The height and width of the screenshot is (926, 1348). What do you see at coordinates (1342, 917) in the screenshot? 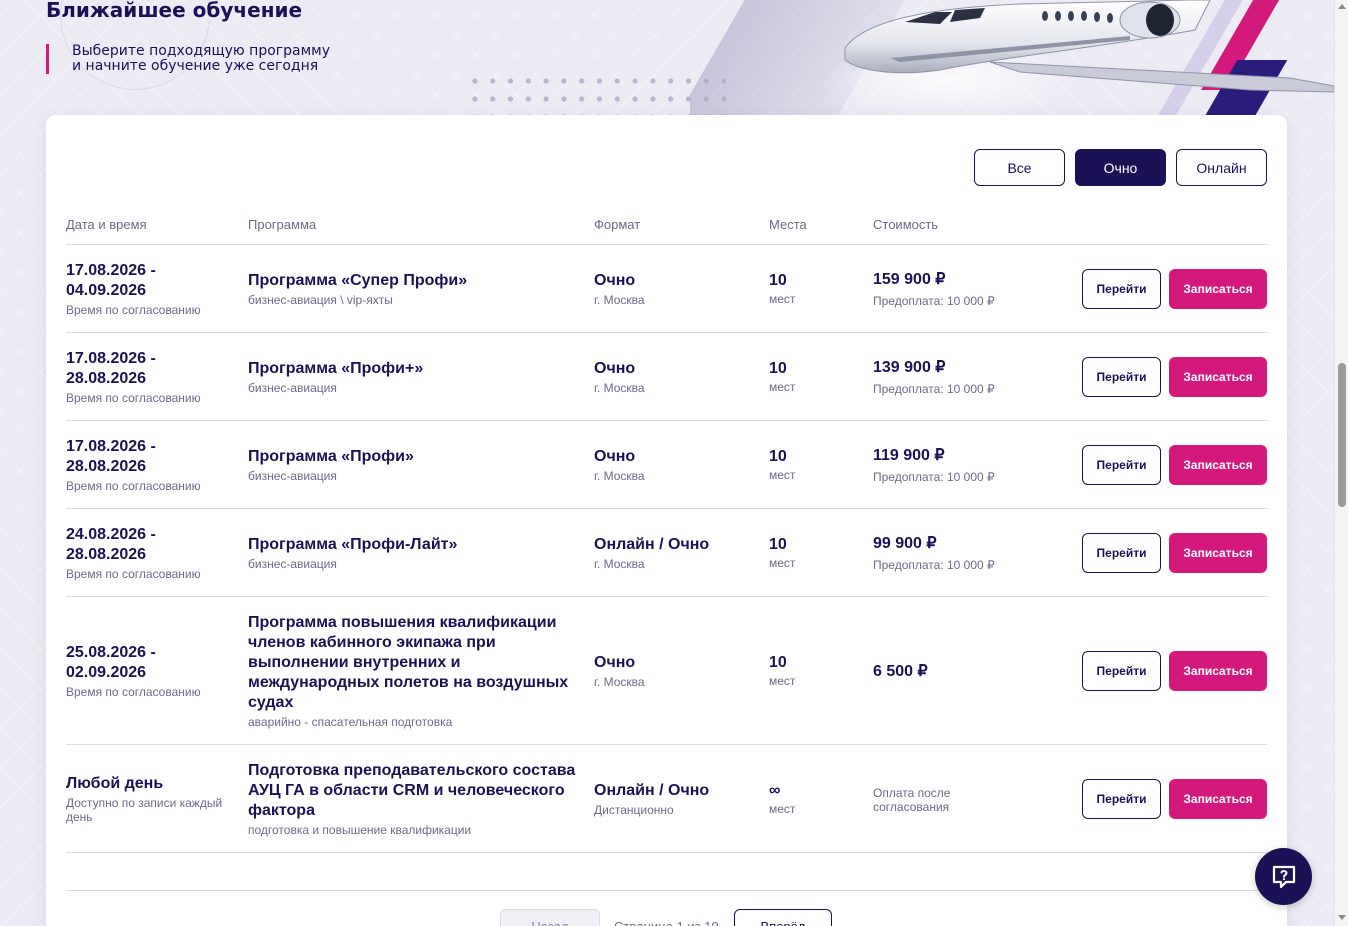
I see `scroll-down-arrow` at bounding box center [1342, 917].